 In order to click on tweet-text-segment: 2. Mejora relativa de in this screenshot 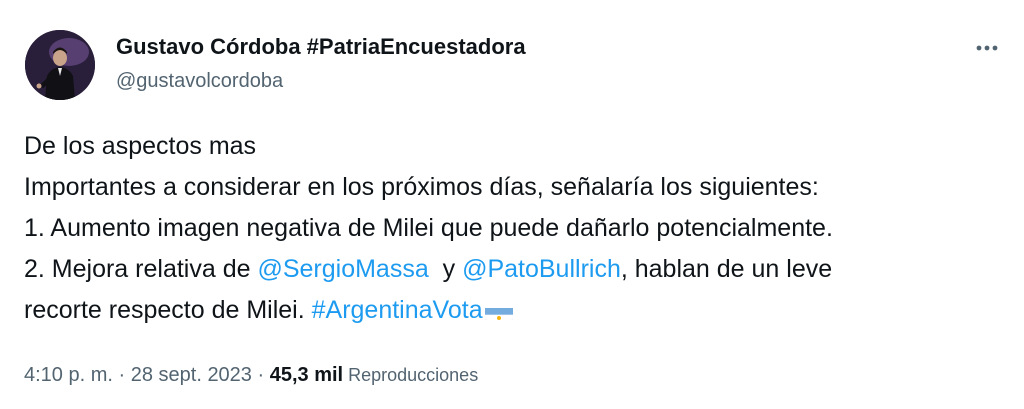, I will do `click(141, 269)`.